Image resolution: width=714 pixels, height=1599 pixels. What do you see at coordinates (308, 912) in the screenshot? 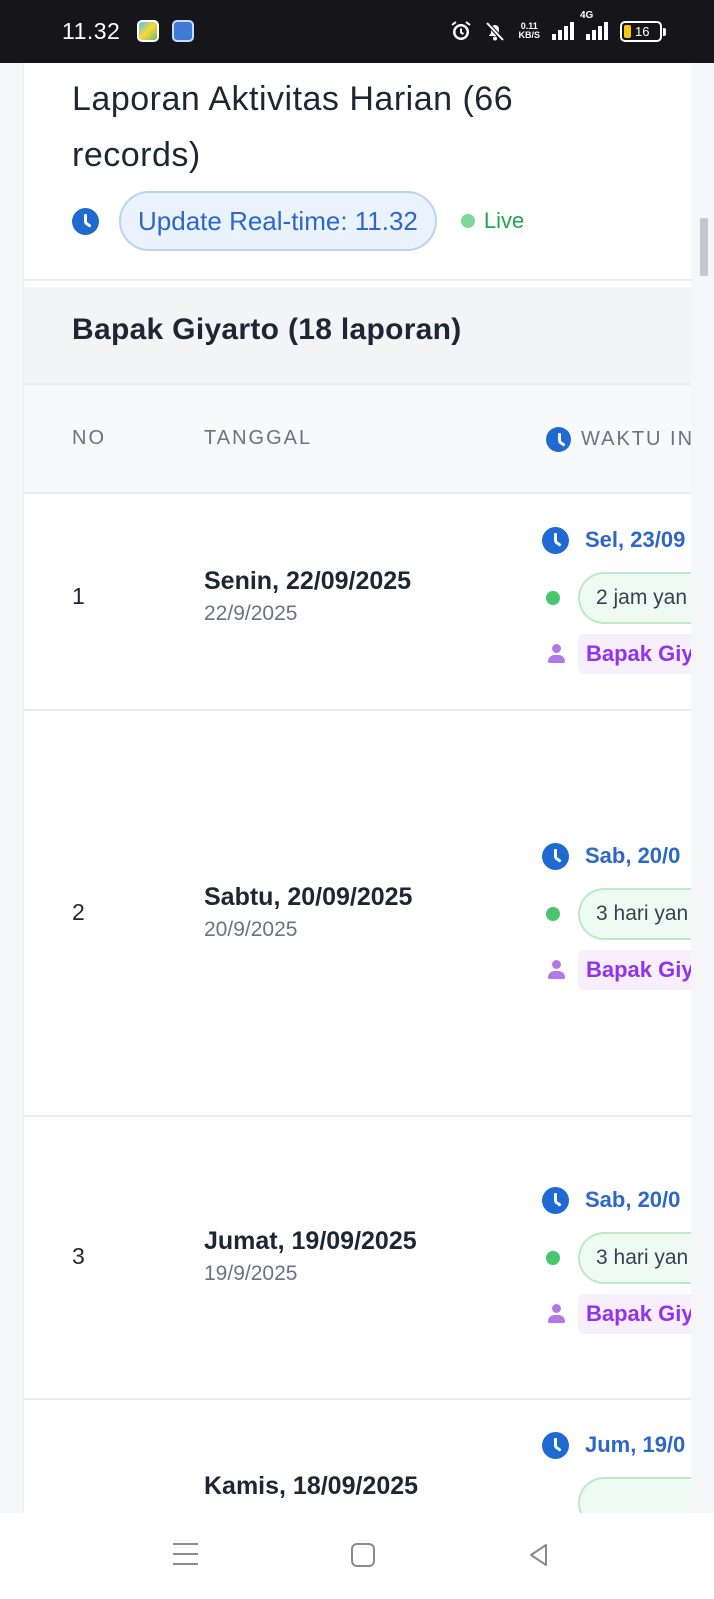
I see `row-date: Sabtu, 20/09/2025 20/9/2025` at bounding box center [308, 912].